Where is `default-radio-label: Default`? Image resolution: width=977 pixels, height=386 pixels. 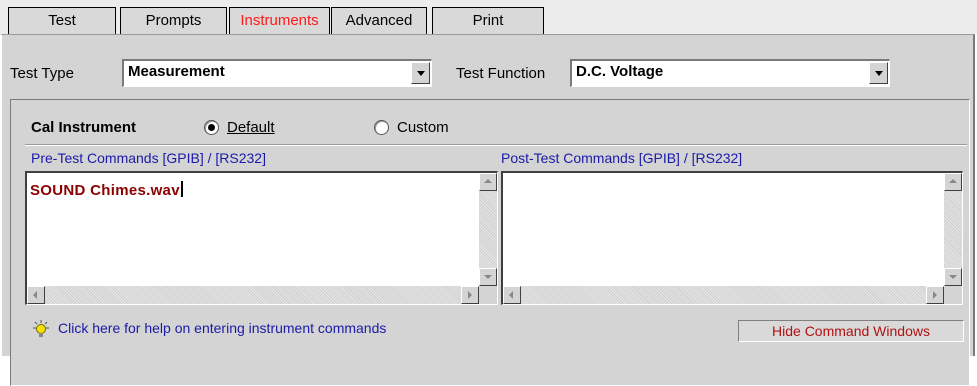
default-radio-label: Default is located at coordinates (251, 127).